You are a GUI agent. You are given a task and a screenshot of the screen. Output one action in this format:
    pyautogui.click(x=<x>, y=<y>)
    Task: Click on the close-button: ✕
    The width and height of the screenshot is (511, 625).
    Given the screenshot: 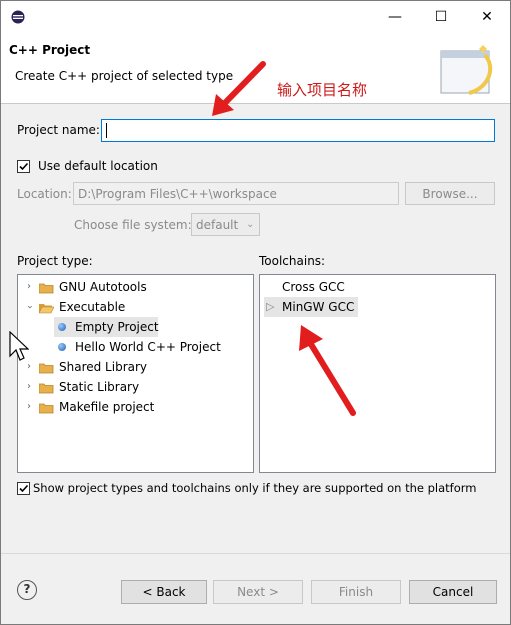 What is the action you would take?
    pyautogui.click(x=487, y=17)
    